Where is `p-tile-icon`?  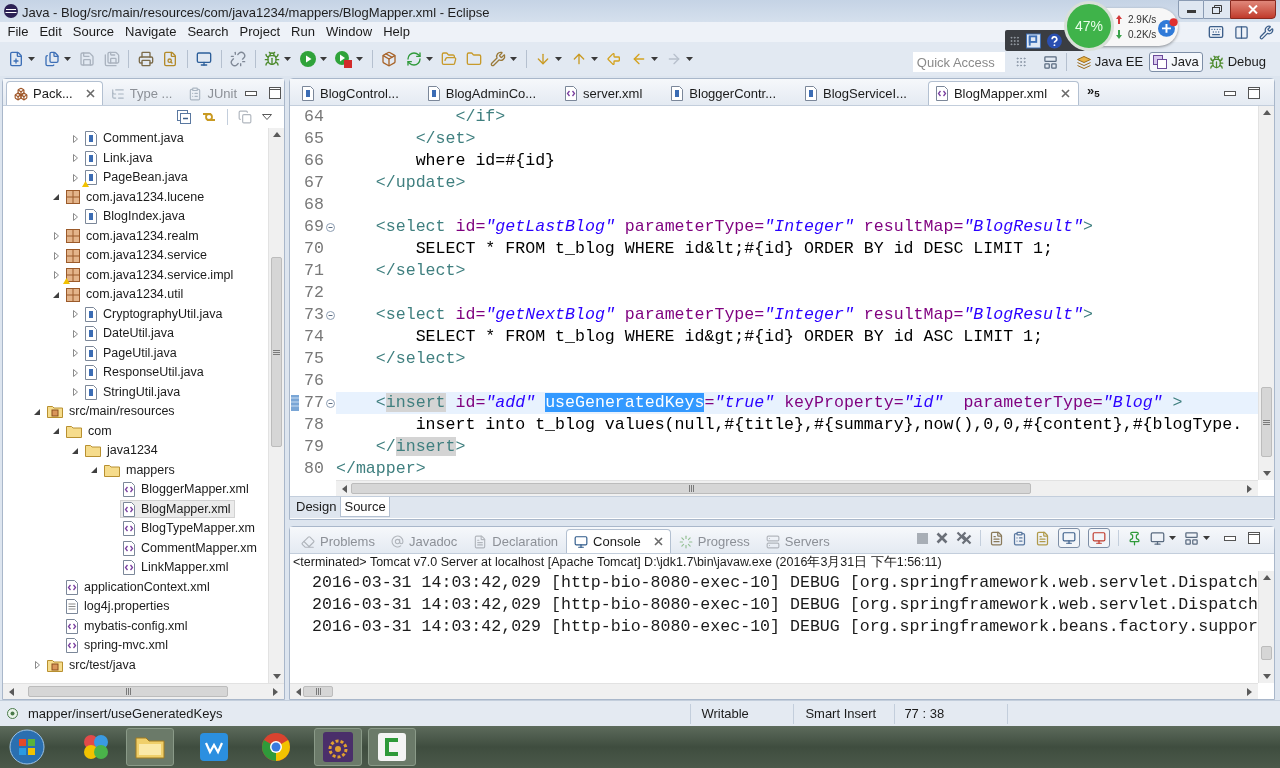
p-tile-icon is located at coordinates (1034, 40).